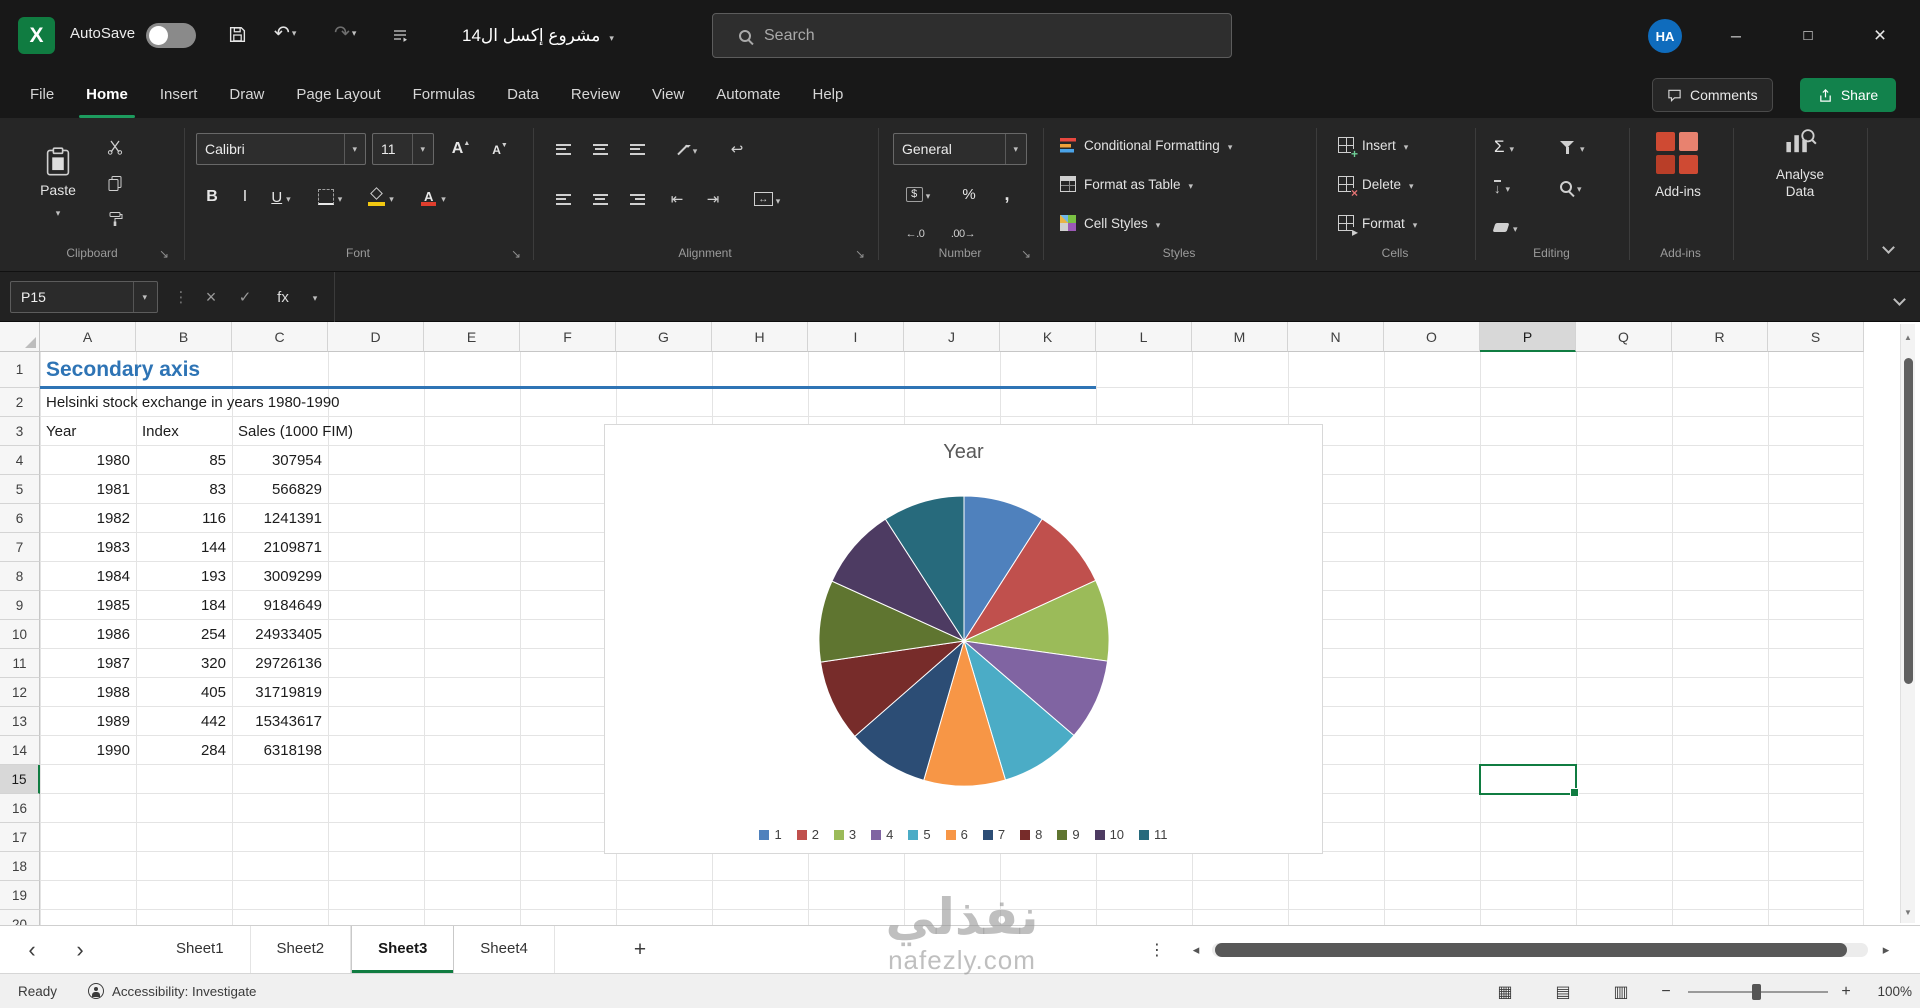 The width and height of the screenshot is (1920, 1008). Describe the element at coordinates (211, 297) in the screenshot. I see `cancel-entry-button` at that location.